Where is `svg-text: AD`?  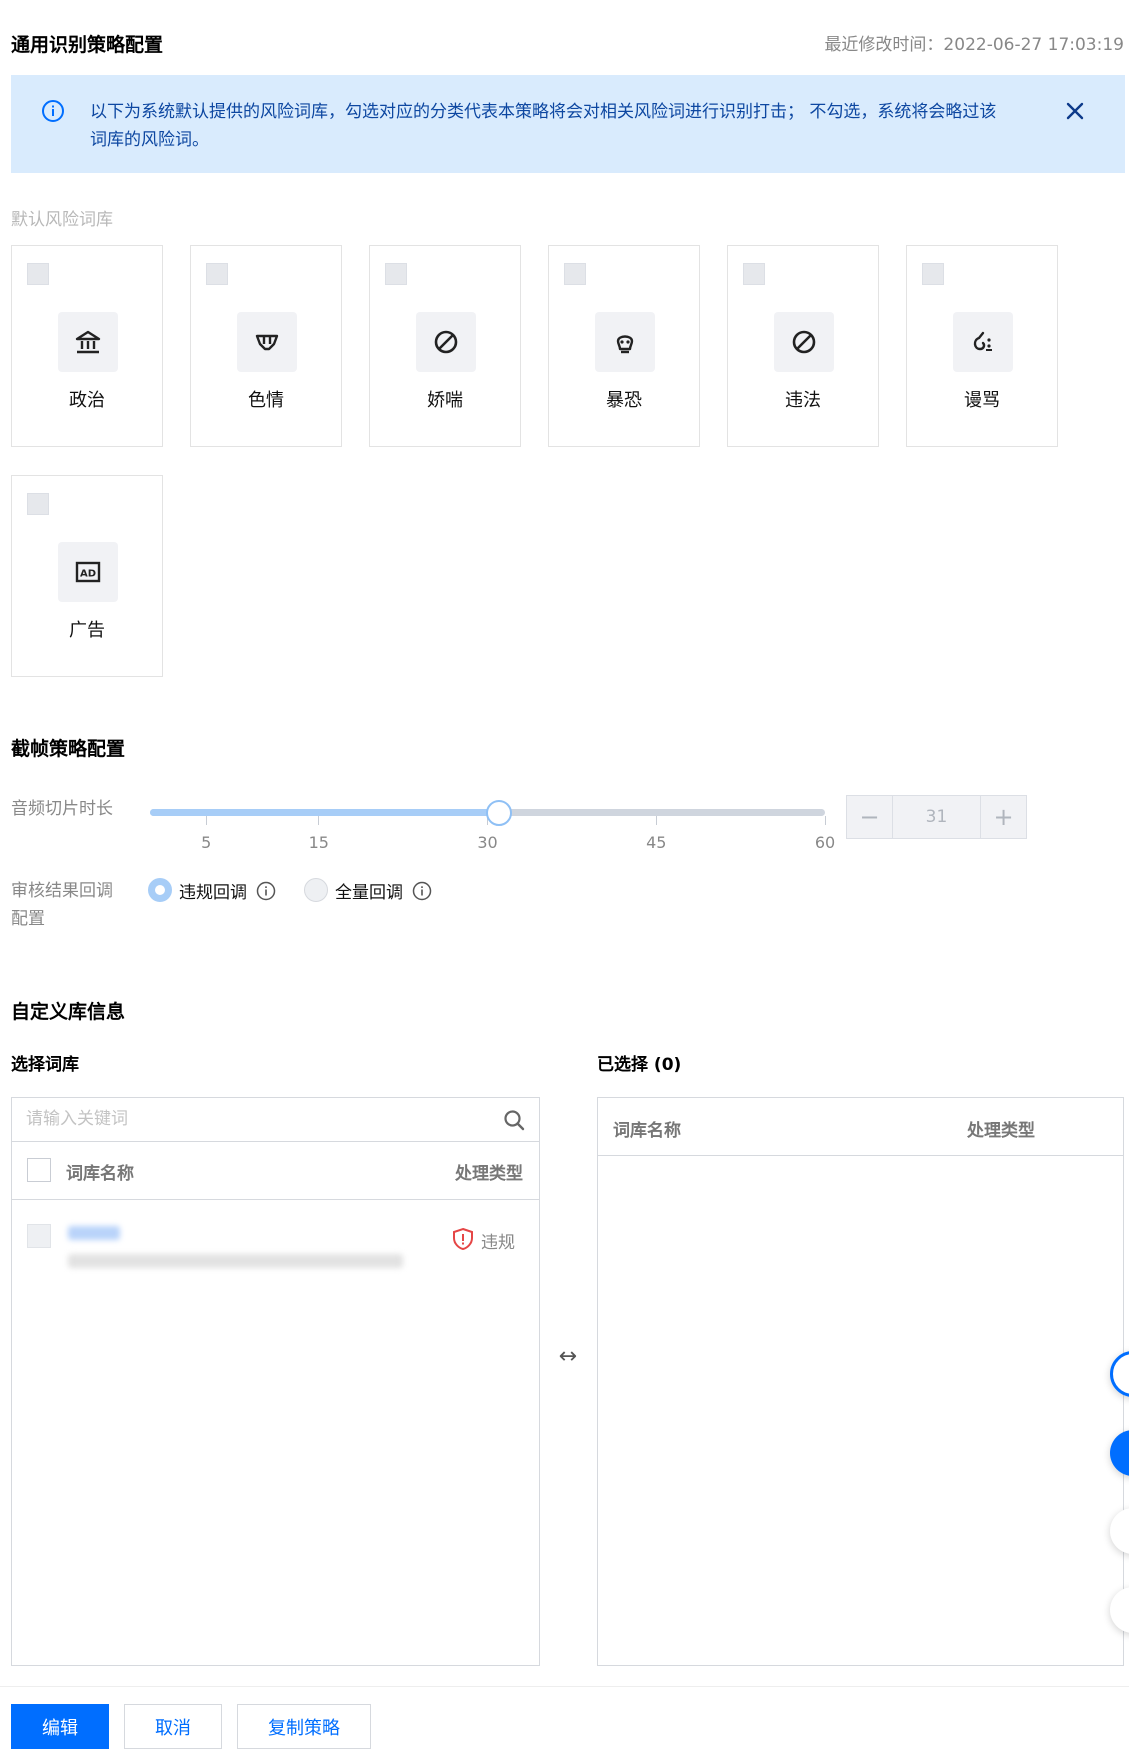 svg-text: AD is located at coordinates (88, 574).